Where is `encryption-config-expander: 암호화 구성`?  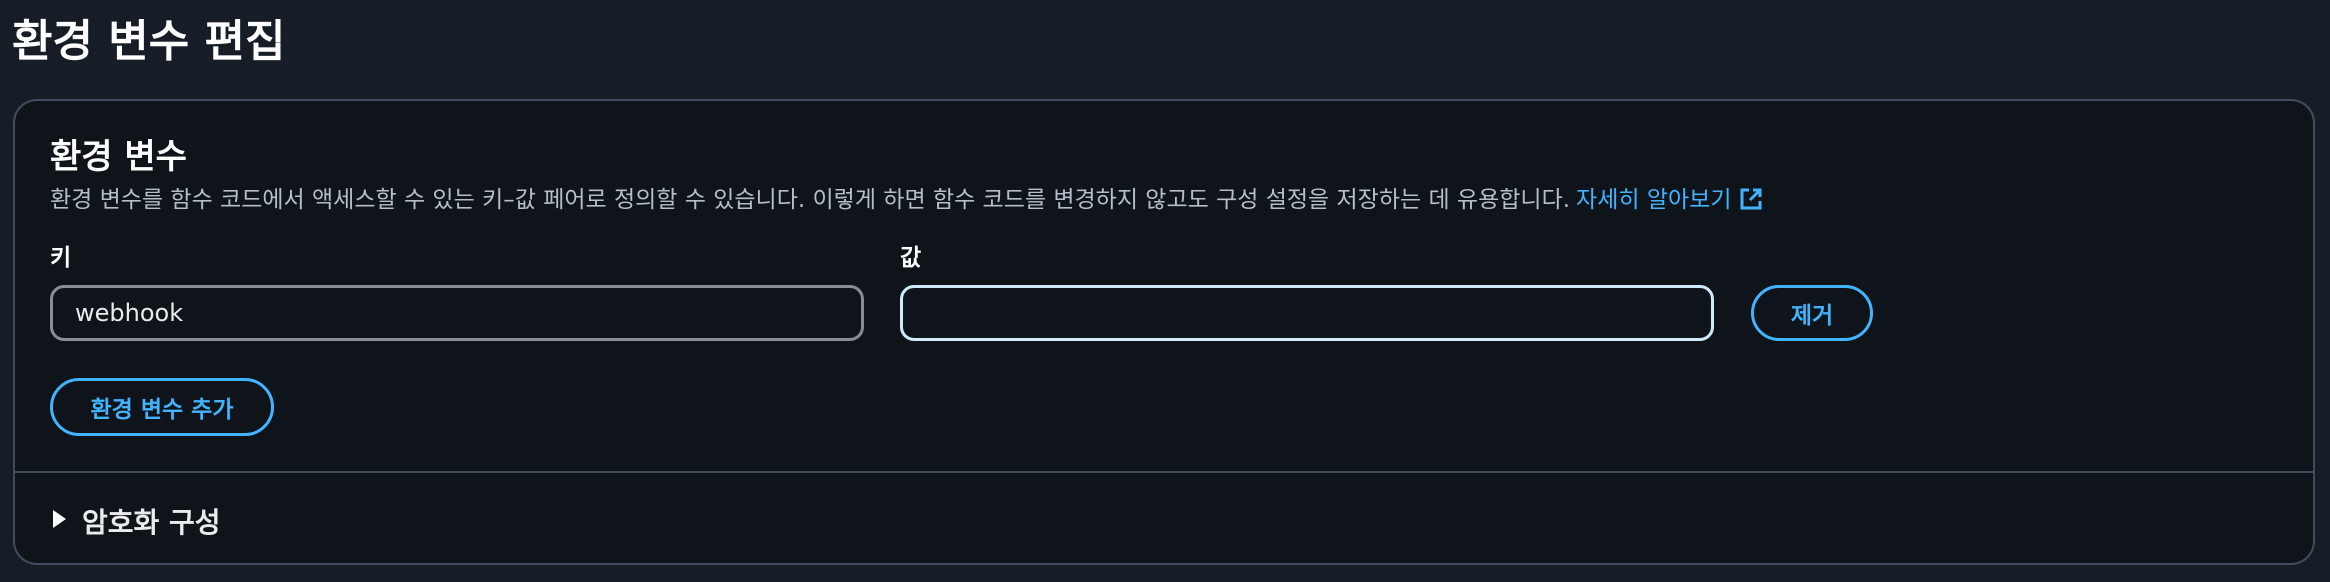
encryption-config-expander: 암호화 구성 is located at coordinates (135, 521).